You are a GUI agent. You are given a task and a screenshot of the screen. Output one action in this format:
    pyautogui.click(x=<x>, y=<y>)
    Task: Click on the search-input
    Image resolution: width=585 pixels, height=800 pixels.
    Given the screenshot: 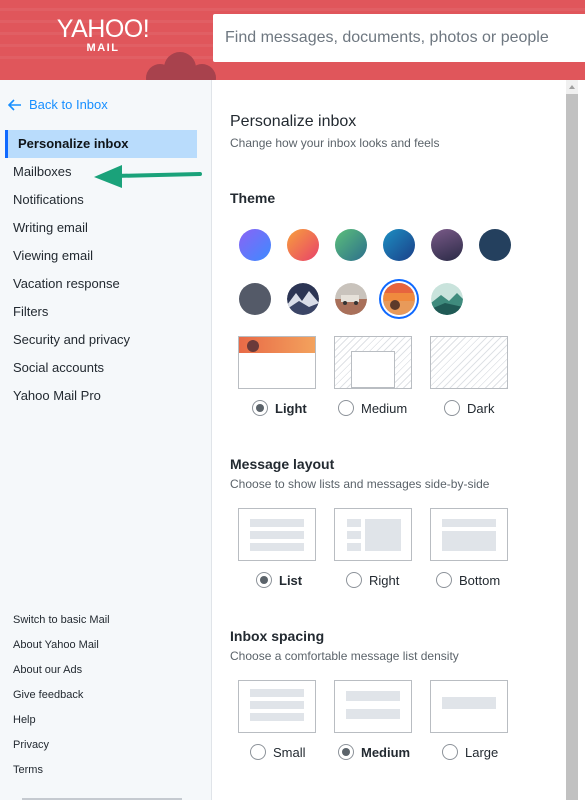 What is the action you would take?
    pyautogui.click(x=405, y=38)
    